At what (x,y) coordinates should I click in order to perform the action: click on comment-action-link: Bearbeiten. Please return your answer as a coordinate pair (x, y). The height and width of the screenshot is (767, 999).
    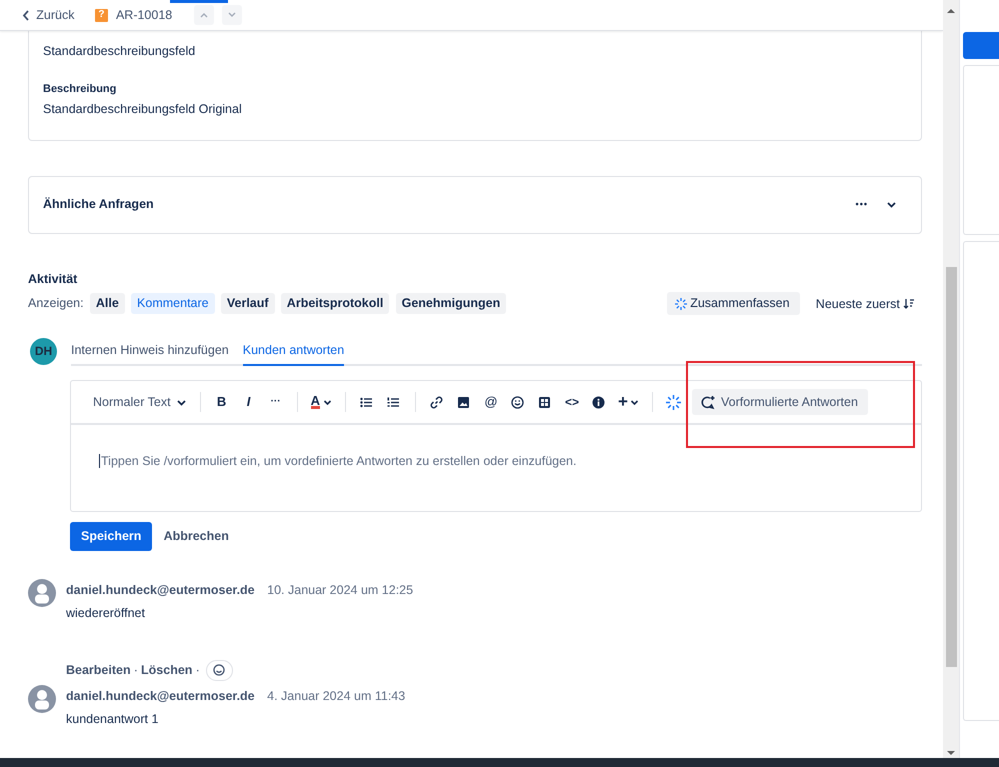
    Looking at the image, I should click on (98, 670).